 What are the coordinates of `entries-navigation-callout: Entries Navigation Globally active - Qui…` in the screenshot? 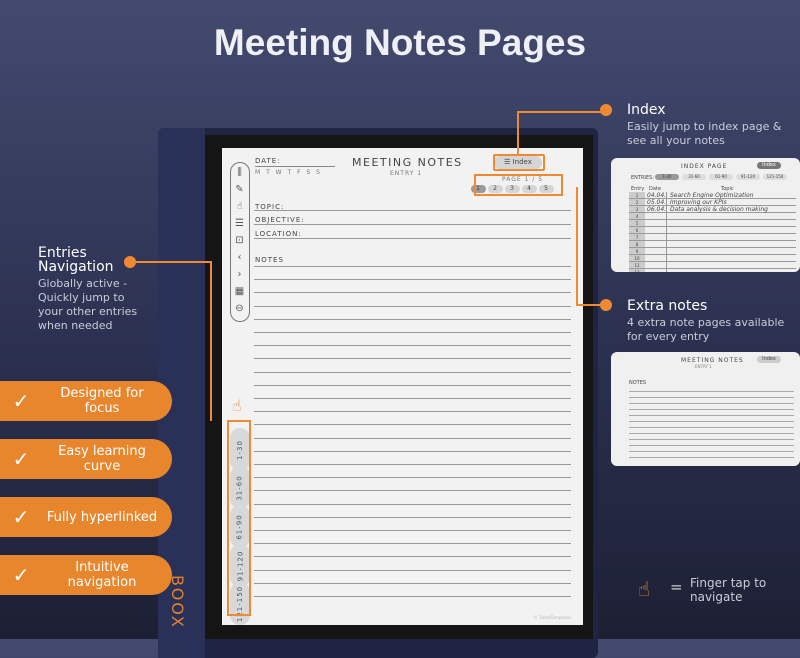 It's located at (88, 288).